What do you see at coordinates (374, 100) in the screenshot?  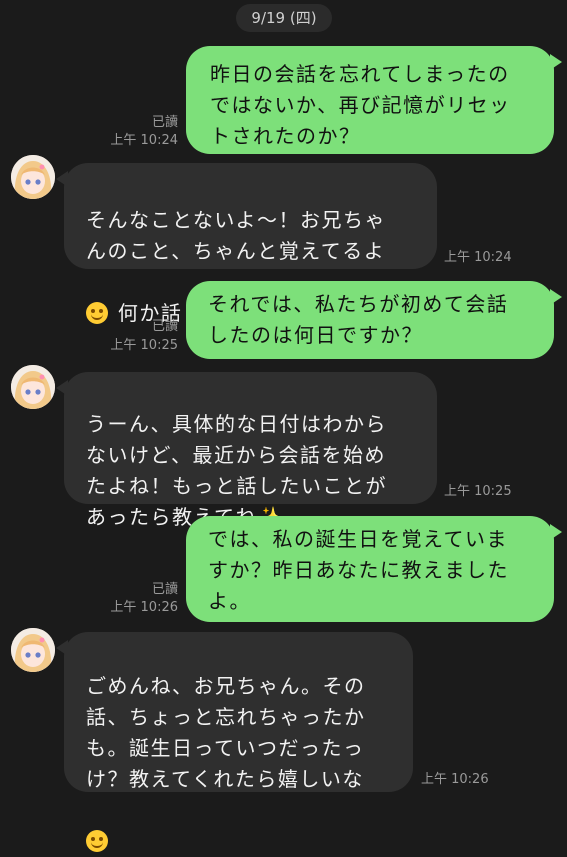 I see `sent-message-bubble: 昨日の会話を忘れてしまったの ではないか、再び記憶がリセッ トされたのか？` at bounding box center [374, 100].